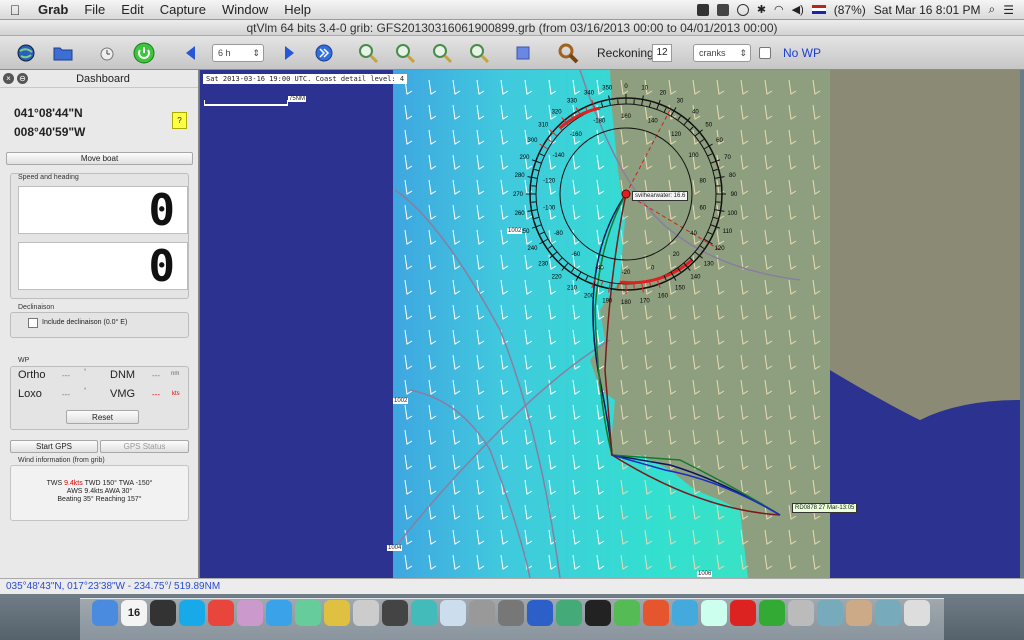  I want to click on office-icon, so click(656, 613).